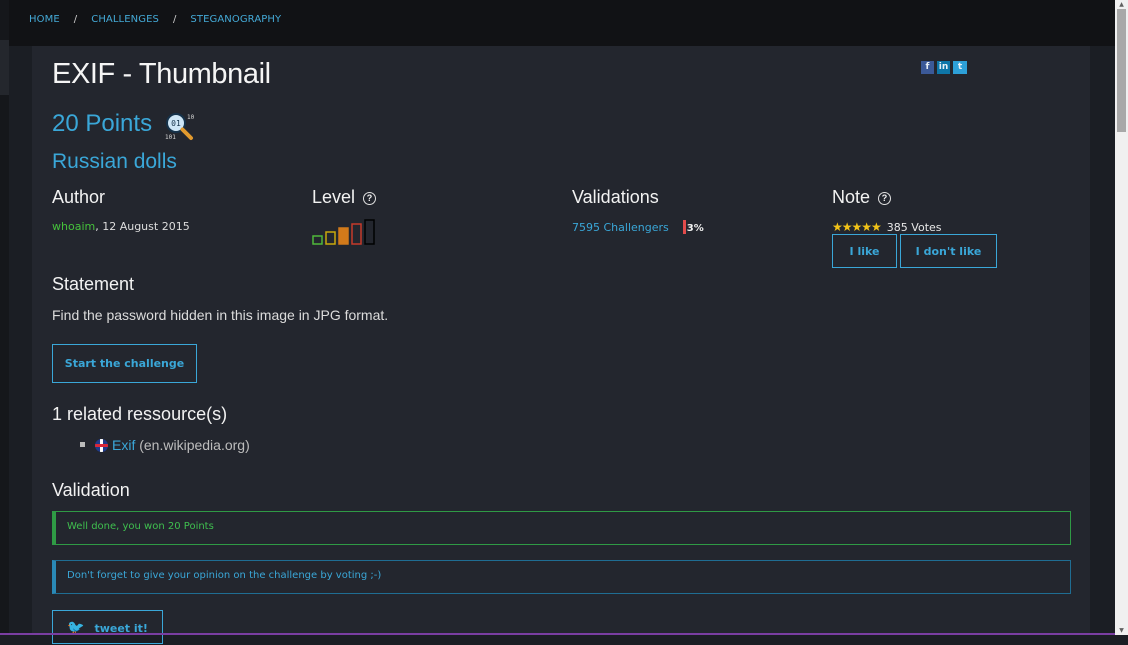 This screenshot has height=645, width=1128. I want to click on like-button: I like, so click(864, 251).